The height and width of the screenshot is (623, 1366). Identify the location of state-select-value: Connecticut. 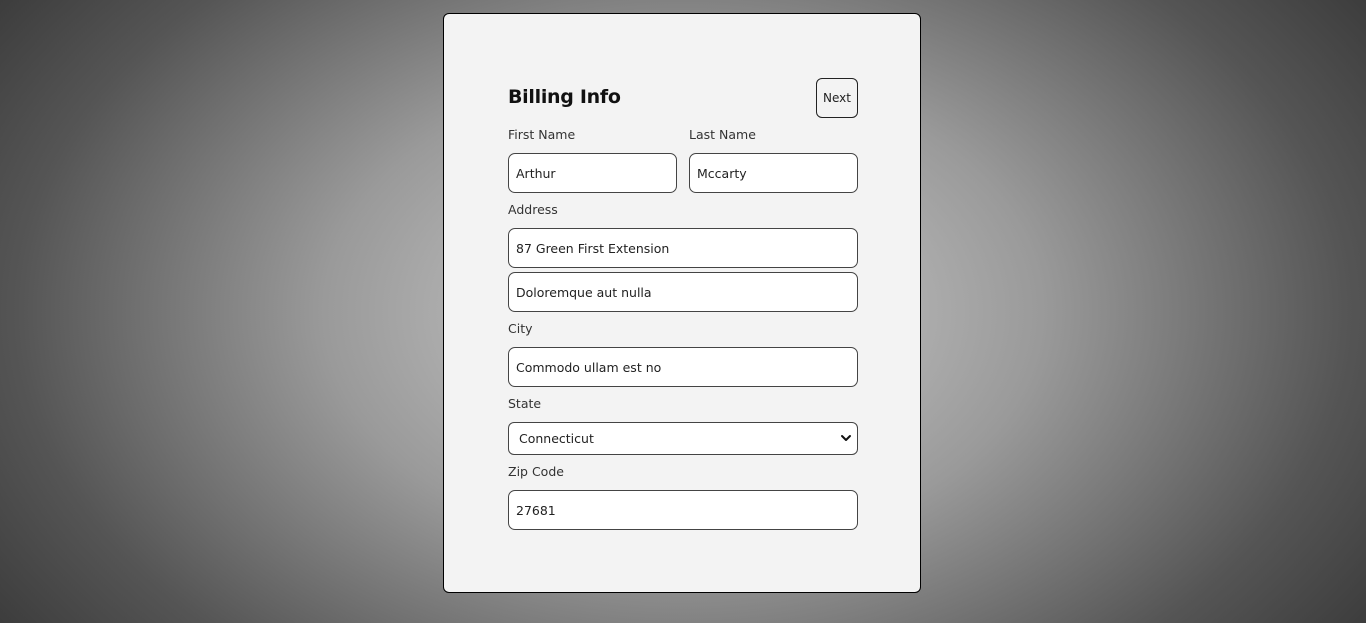
(556, 438).